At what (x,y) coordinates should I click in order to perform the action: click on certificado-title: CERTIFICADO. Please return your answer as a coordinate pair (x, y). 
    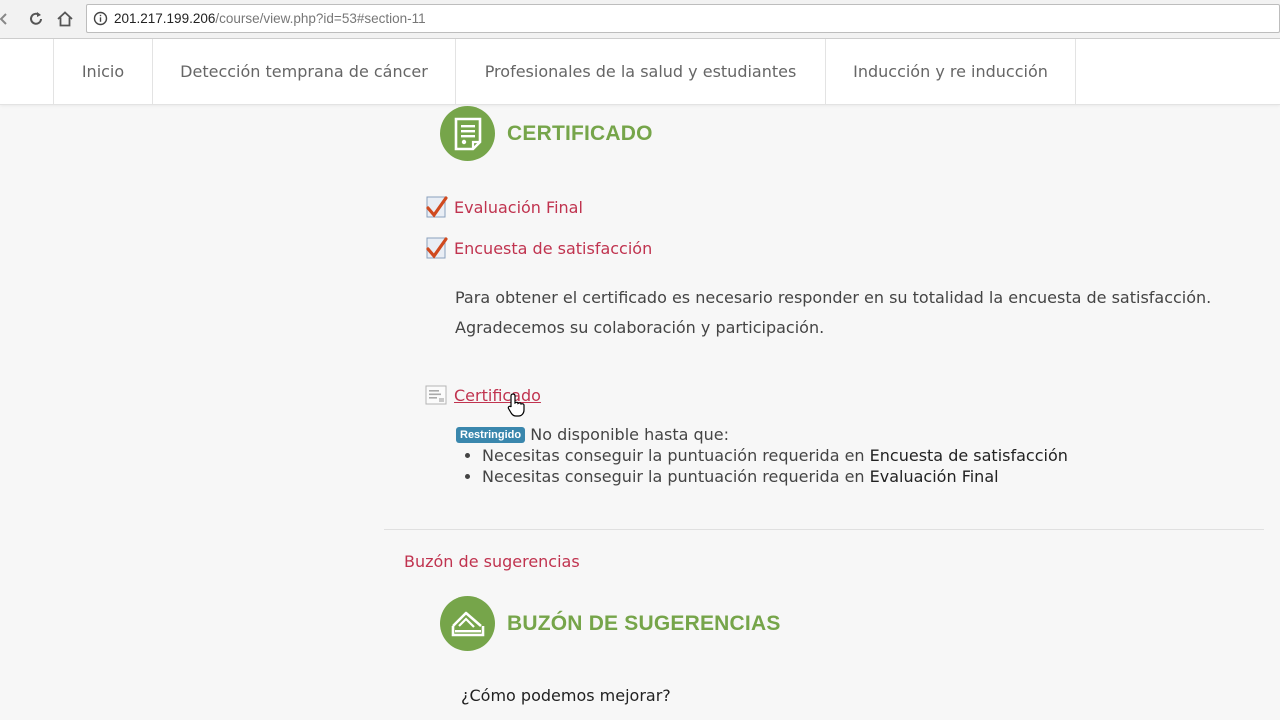
    Looking at the image, I should click on (580, 133).